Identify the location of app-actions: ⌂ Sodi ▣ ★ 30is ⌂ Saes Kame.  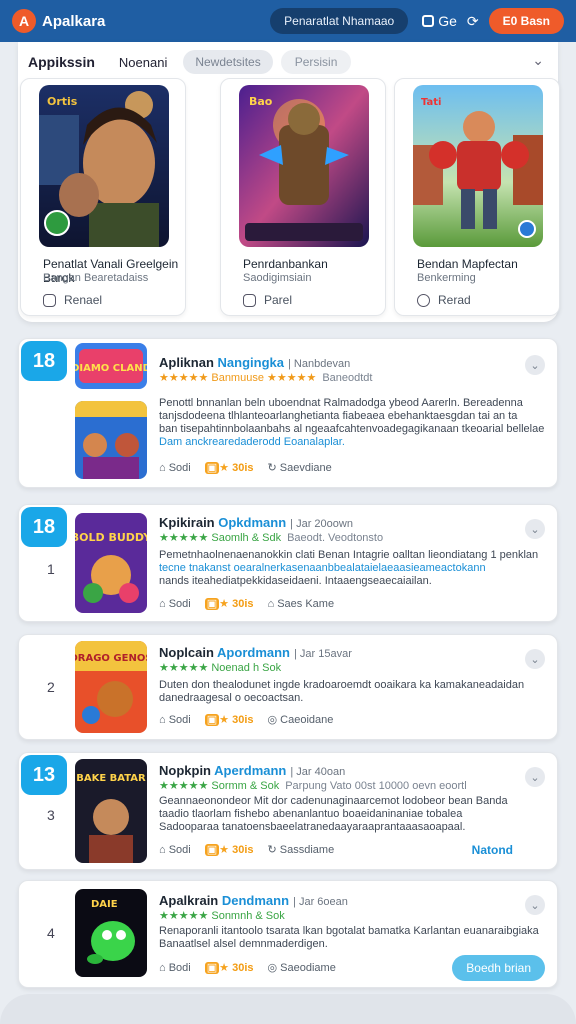
(246, 603).